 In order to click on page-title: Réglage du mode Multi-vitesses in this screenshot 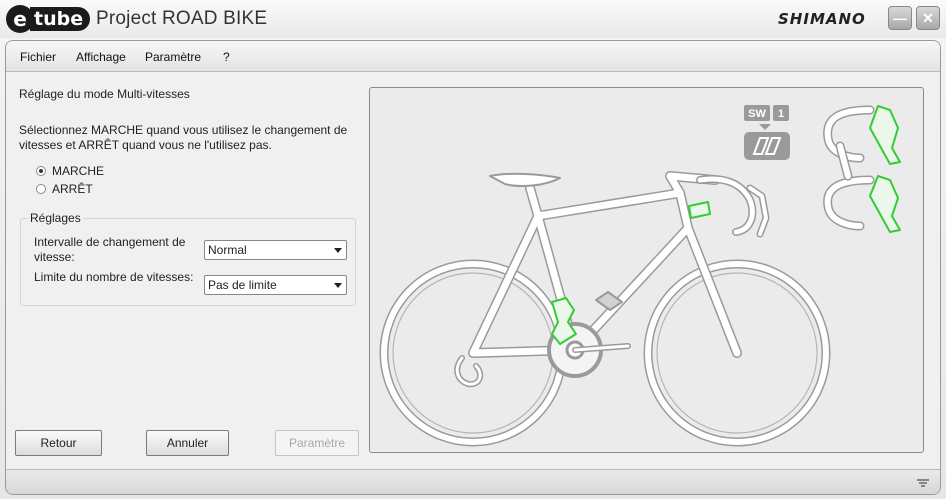, I will do `click(104, 94)`.